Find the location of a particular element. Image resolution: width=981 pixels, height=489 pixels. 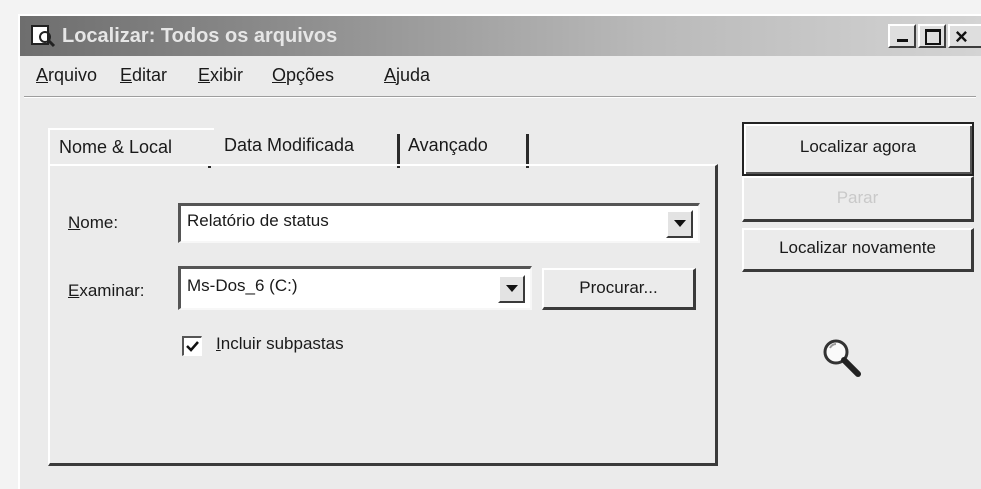

new-search-label: Localizar novamente is located at coordinates (857, 247).